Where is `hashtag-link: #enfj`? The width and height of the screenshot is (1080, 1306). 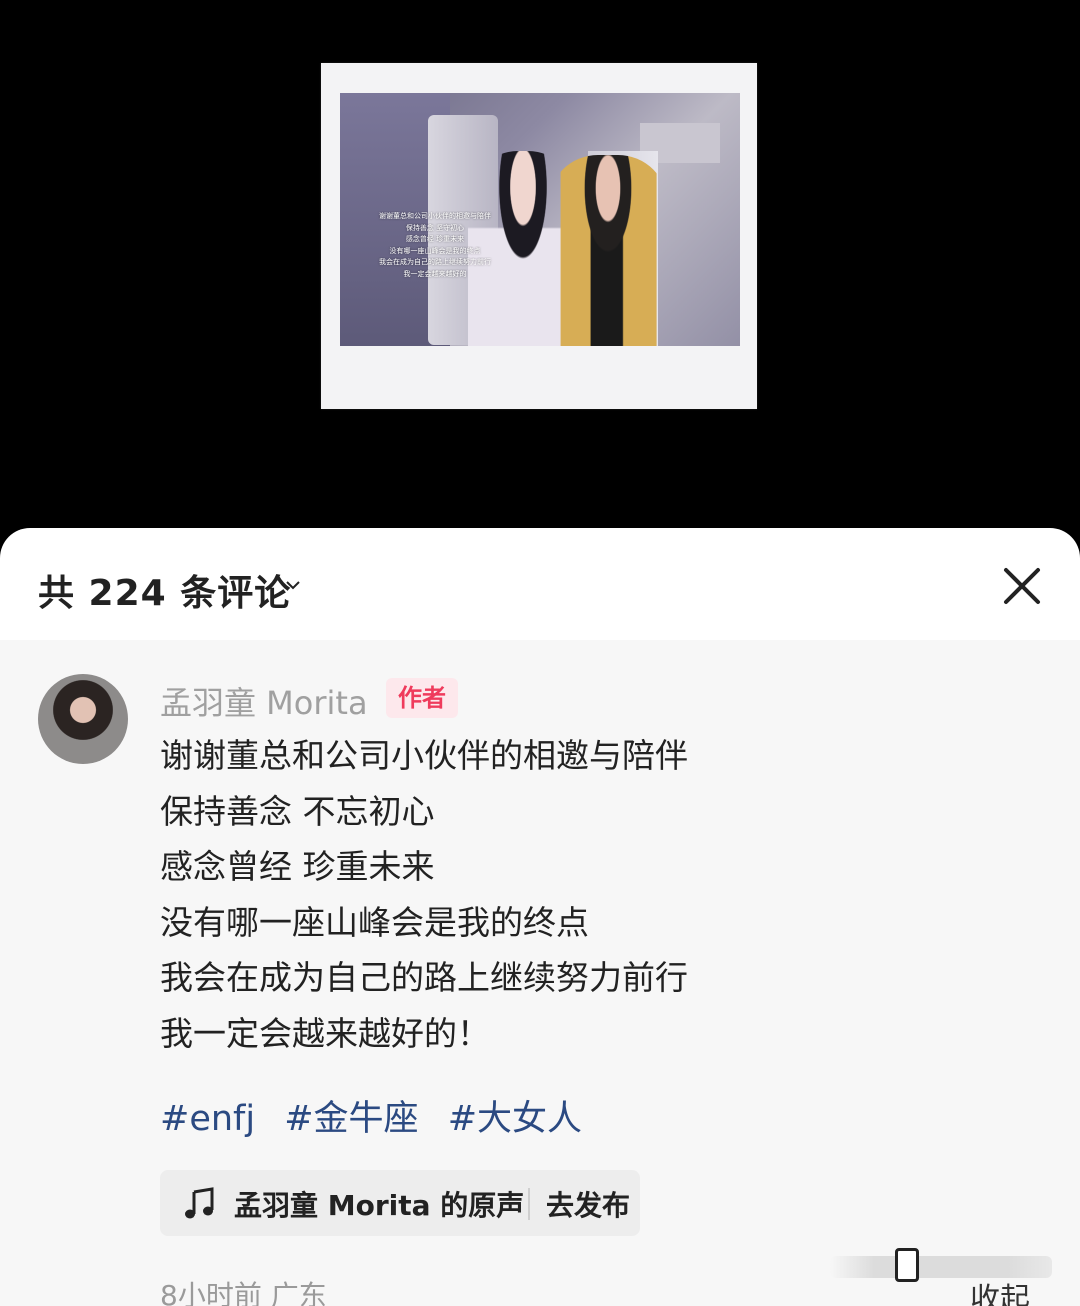
hashtag-link: #enfj is located at coordinates (207, 1119).